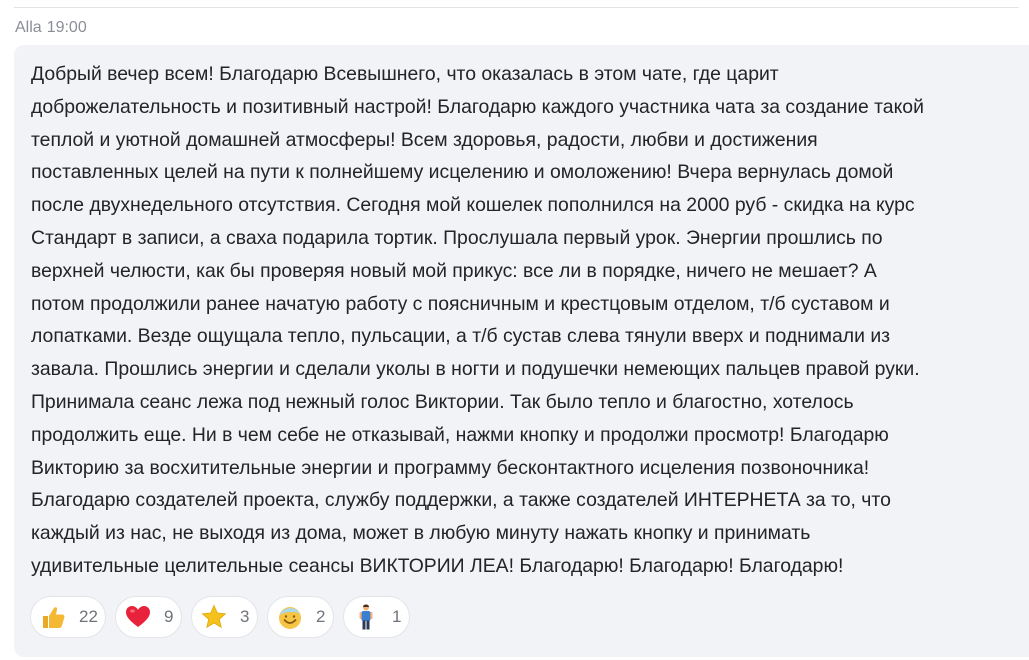 The height and width of the screenshot is (660, 1029). What do you see at coordinates (214, 617) in the screenshot?
I see `star-icon` at bounding box center [214, 617].